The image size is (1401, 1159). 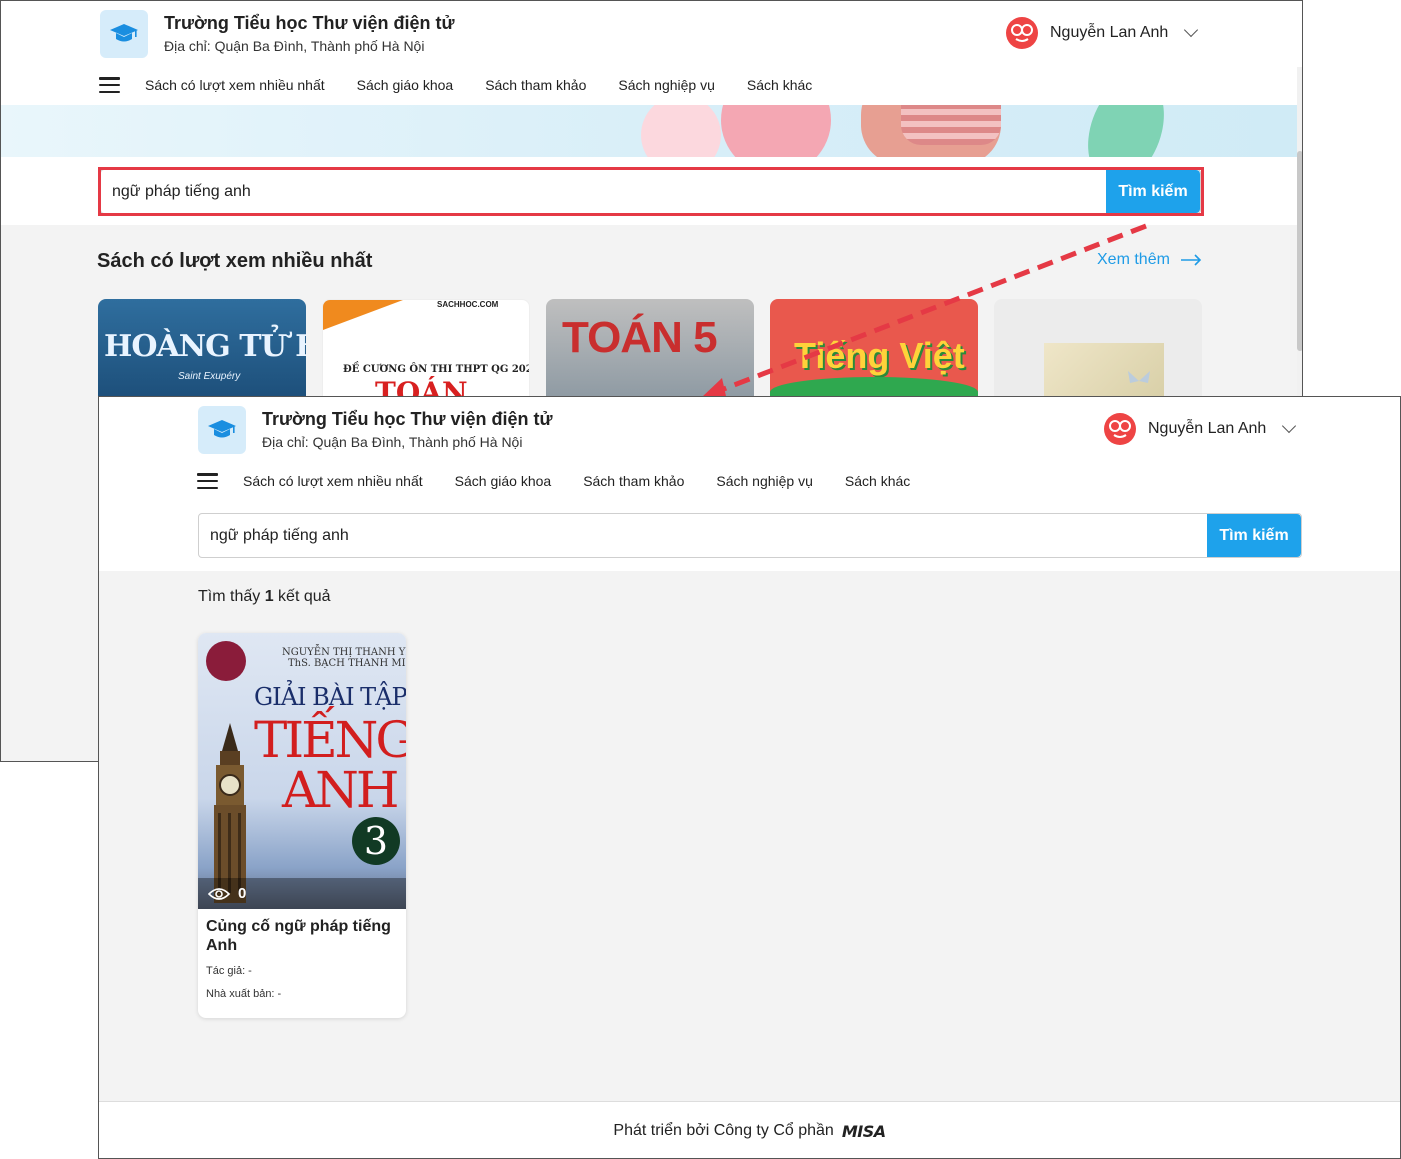 I want to click on see-more-link: Xem thêm, so click(x=1149, y=260).